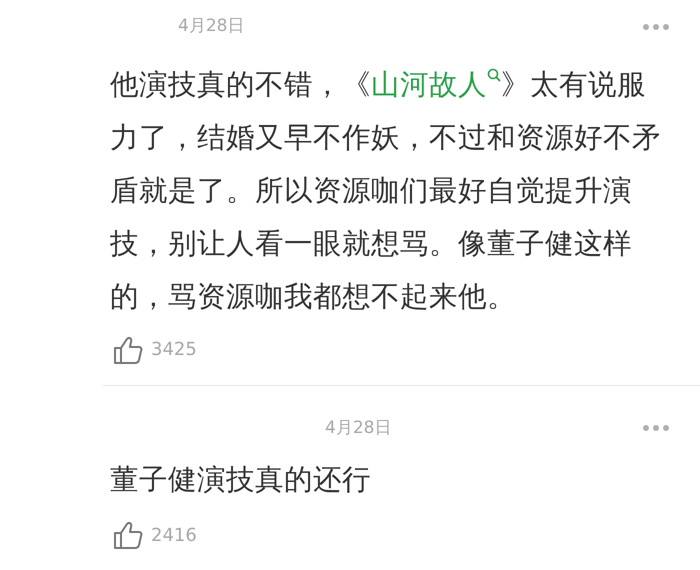  What do you see at coordinates (174, 350) in the screenshot?
I see `like-count: 3425` at bounding box center [174, 350].